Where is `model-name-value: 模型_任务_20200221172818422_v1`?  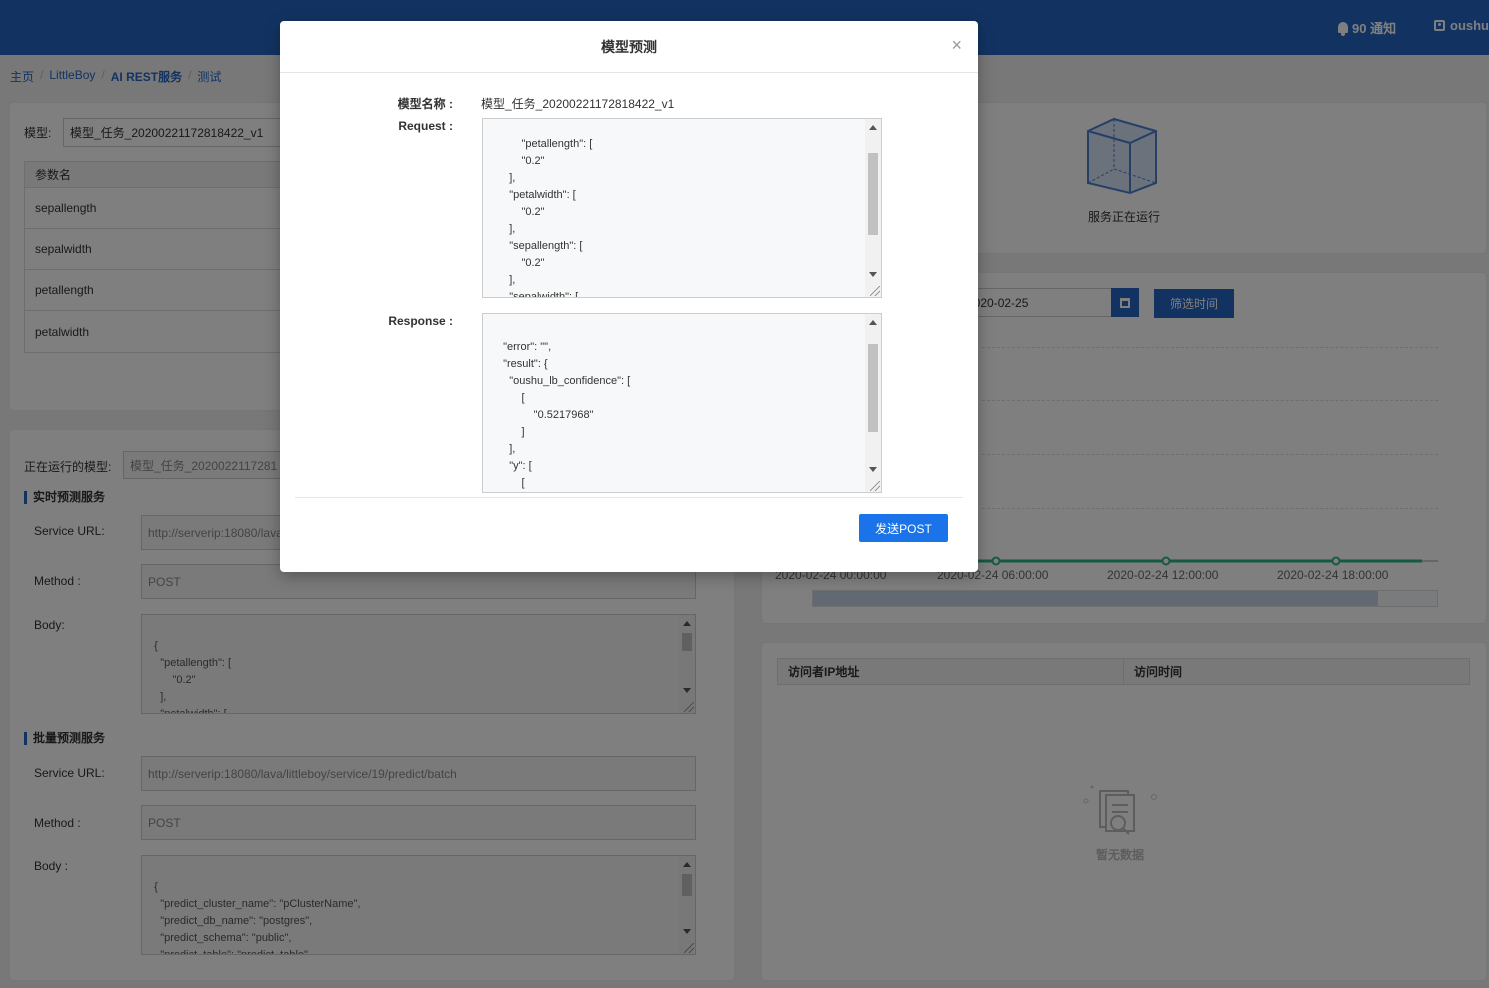 model-name-value: 模型_任务_20200221172818422_v1 is located at coordinates (578, 104).